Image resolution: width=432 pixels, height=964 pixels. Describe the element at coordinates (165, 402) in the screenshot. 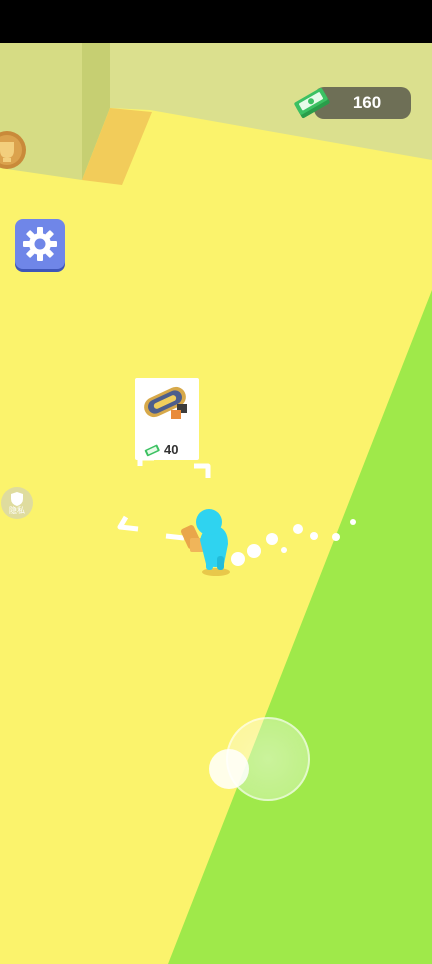

I see `race-track-icon` at that location.